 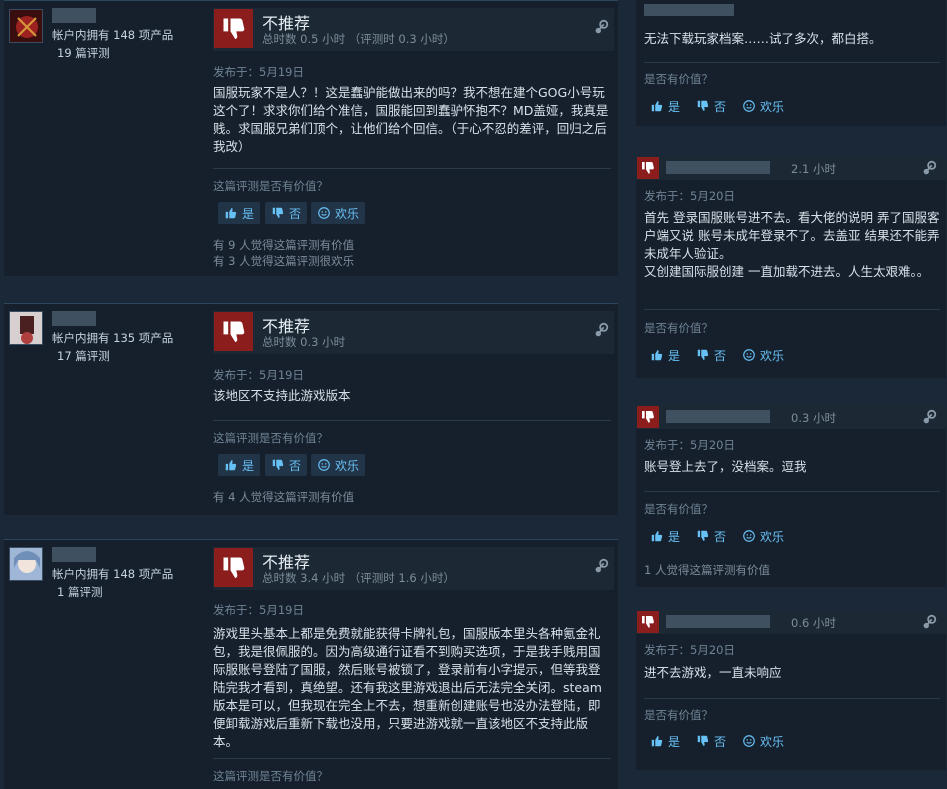 I want to click on review-text: 该地区不支持此游戏版本, so click(x=282, y=395).